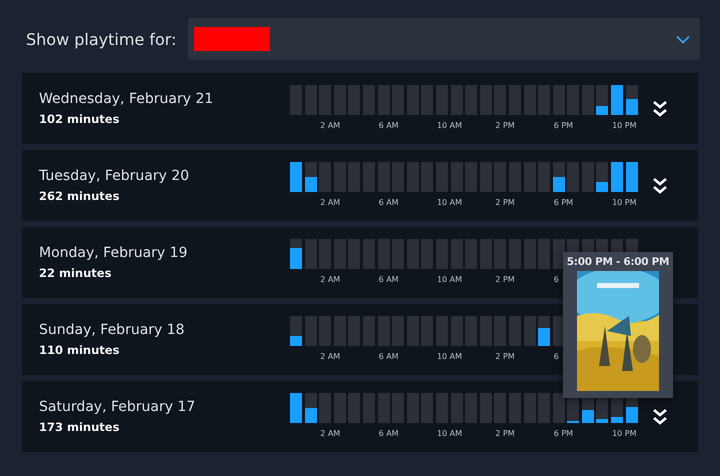 The height and width of the screenshot is (476, 720). I want to click on day-playtime: 102 minutes, so click(79, 119).